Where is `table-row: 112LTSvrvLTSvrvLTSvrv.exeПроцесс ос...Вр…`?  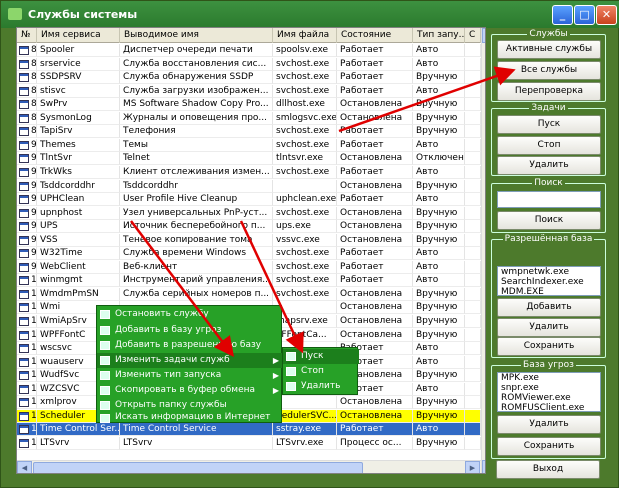 table-row: 112LTSvrvLTSvrvLTSvrv.exeПроцесс ос...Вр… is located at coordinates (251, 443).